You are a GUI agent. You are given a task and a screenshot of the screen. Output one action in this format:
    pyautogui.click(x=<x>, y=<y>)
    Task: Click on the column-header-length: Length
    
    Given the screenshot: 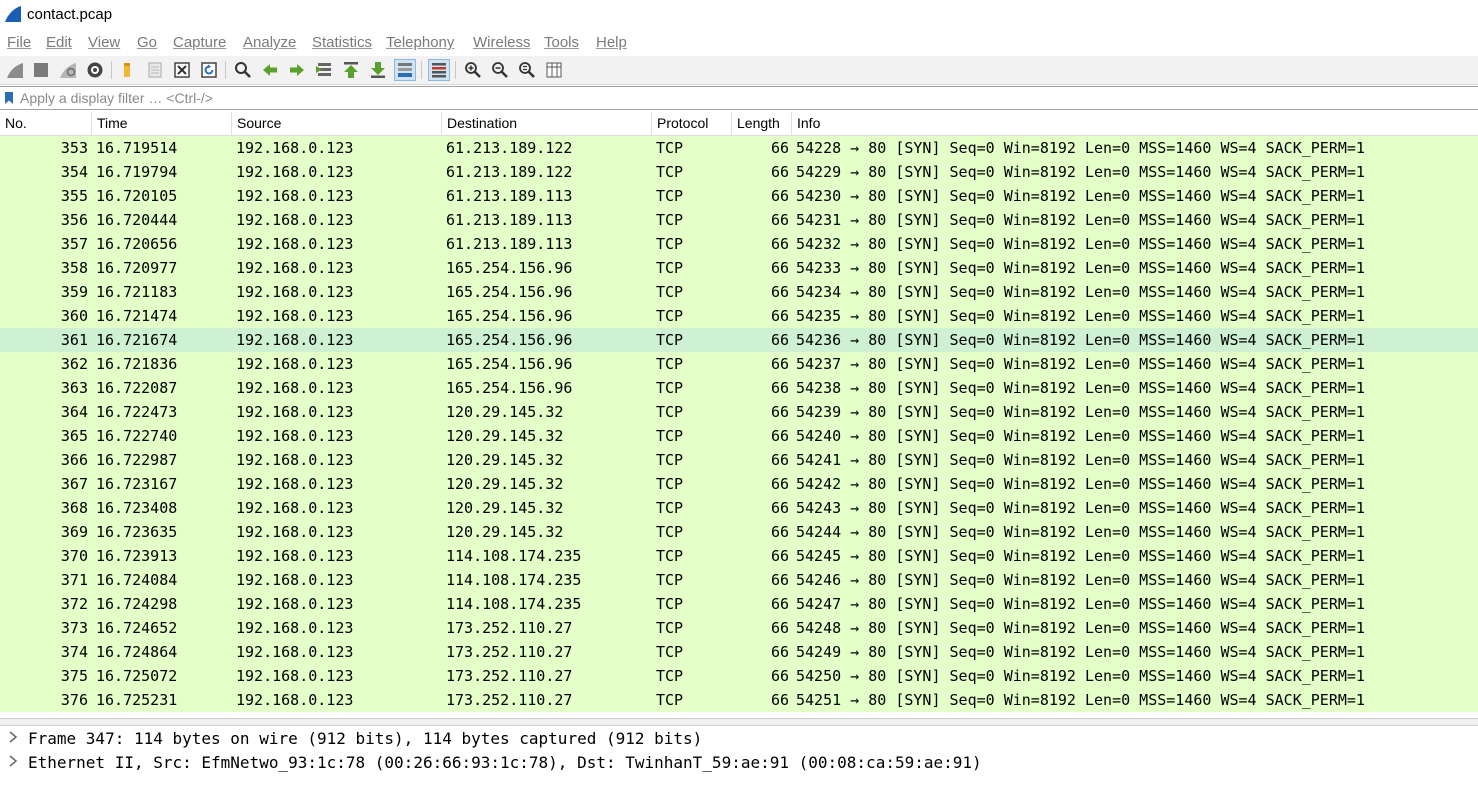 What is the action you would take?
    pyautogui.click(x=758, y=124)
    